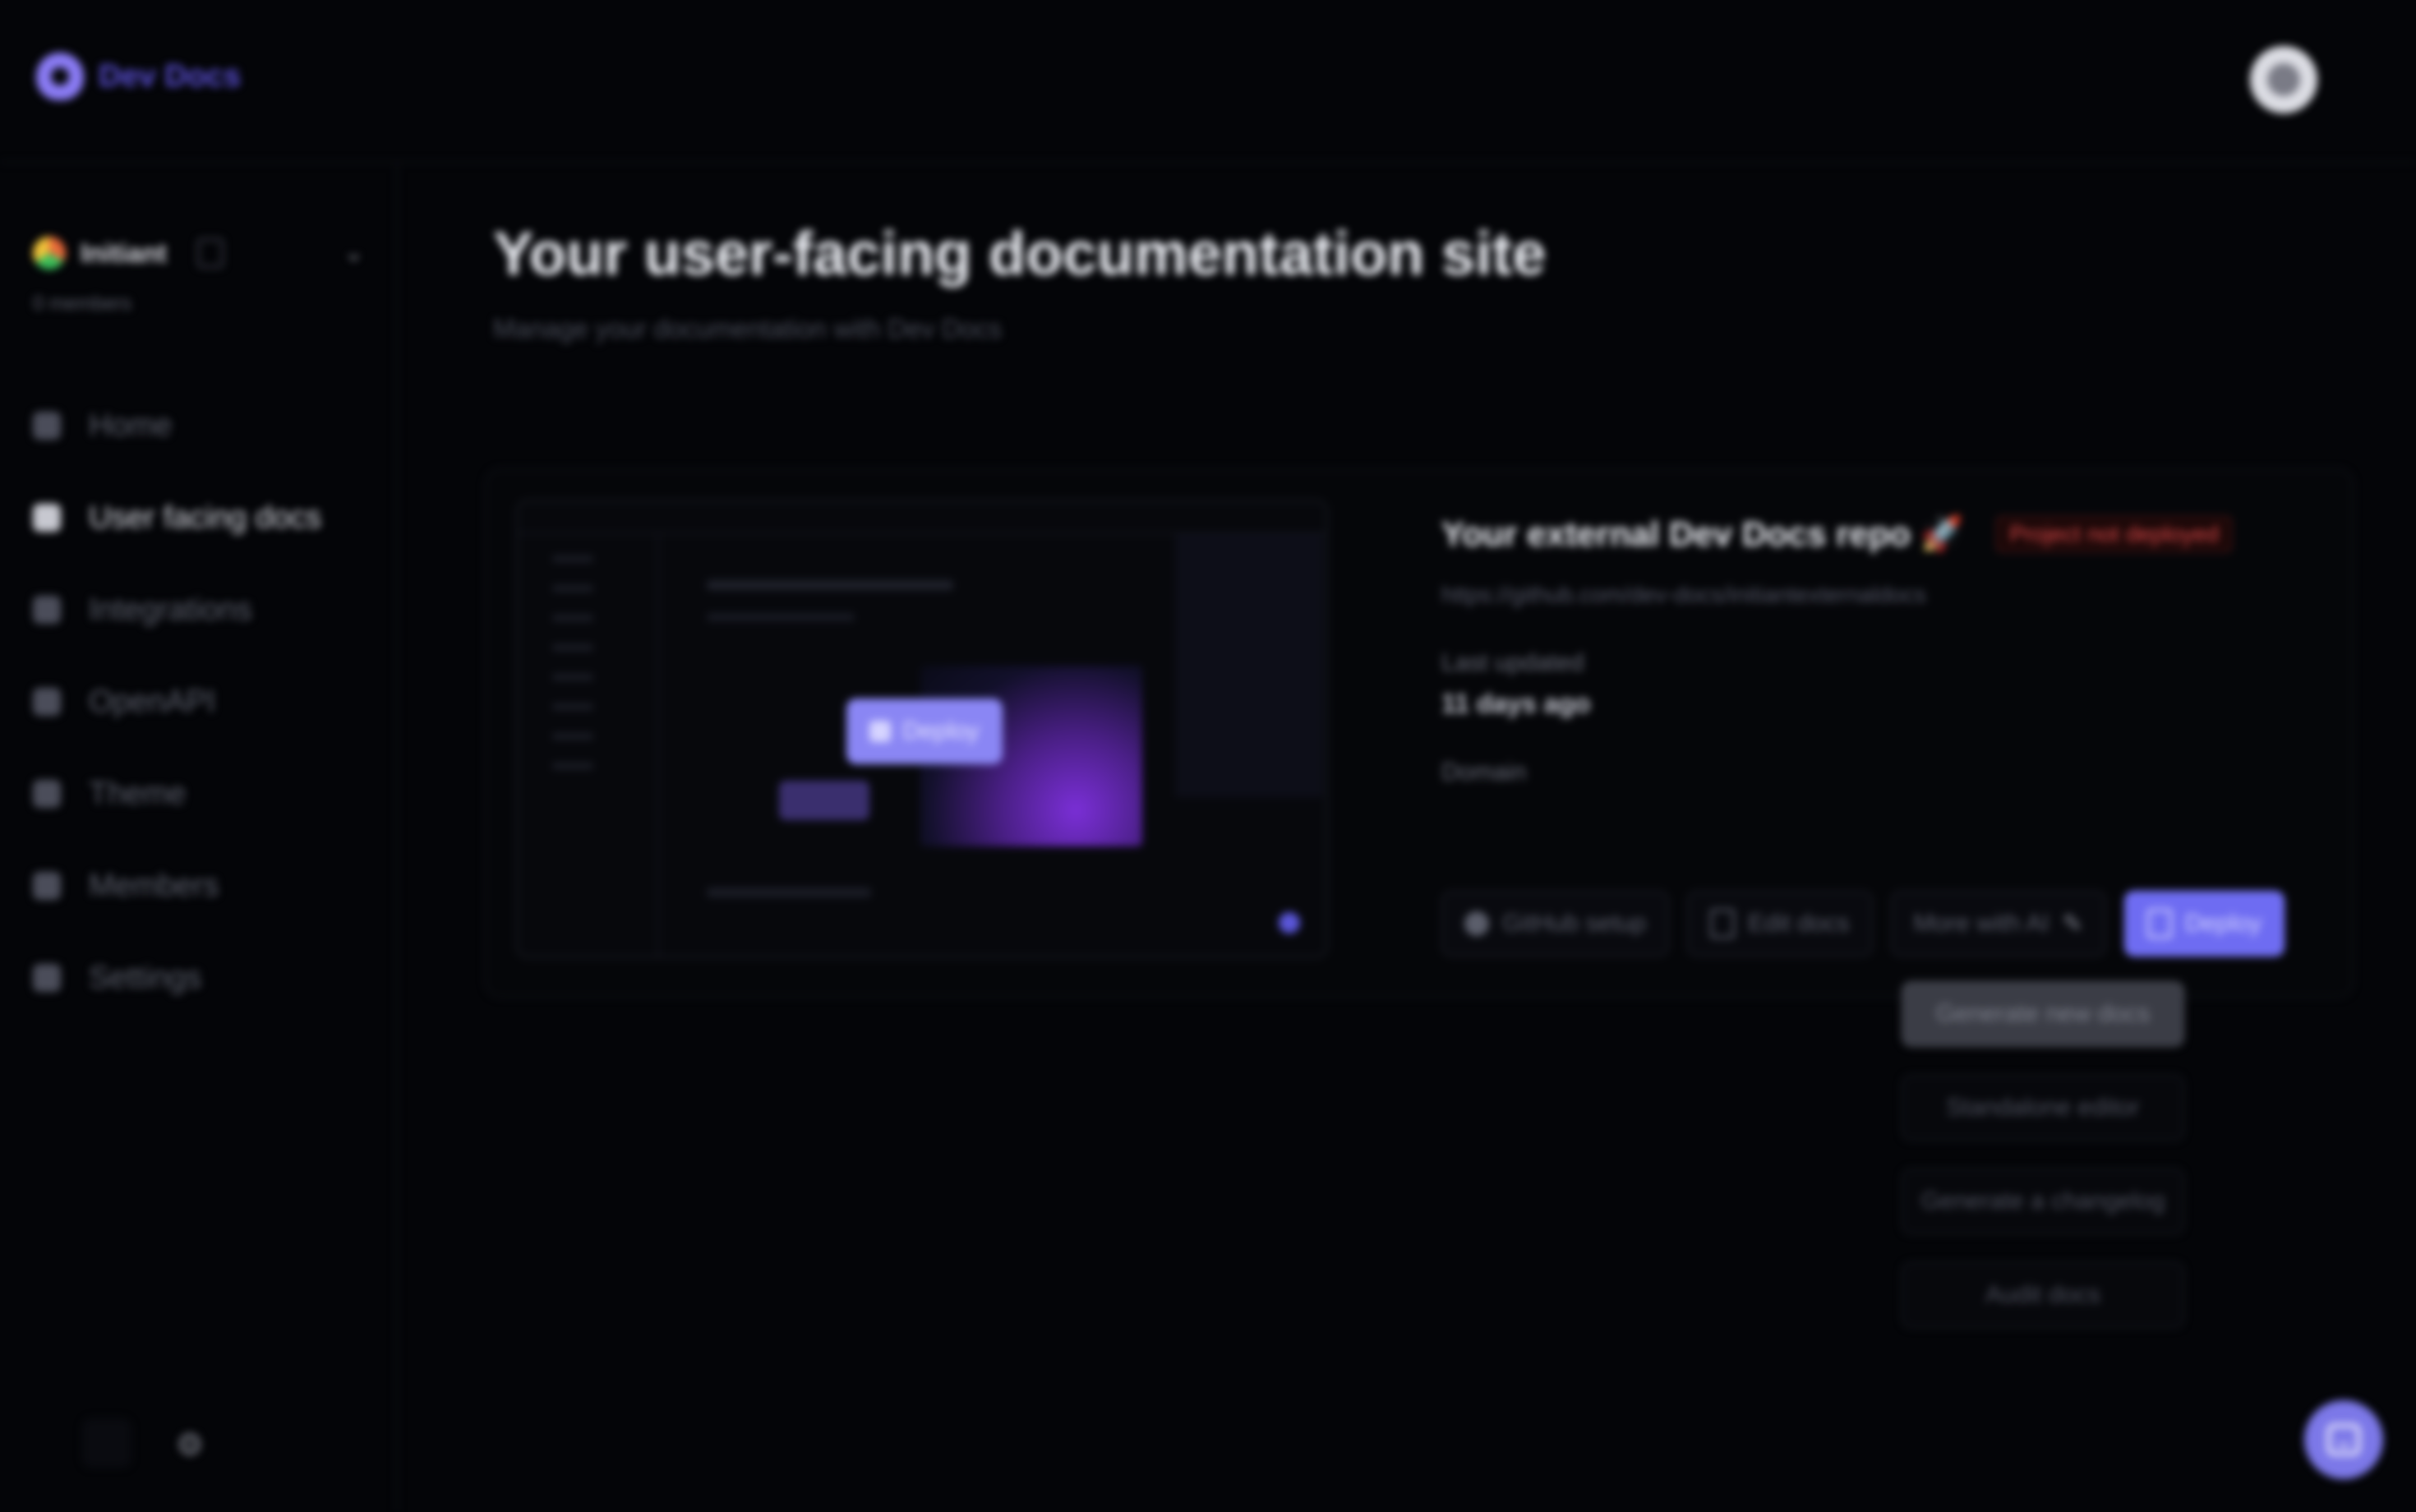 The height and width of the screenshot is (1512, 2416). What do you see at coordinates (106, 1443) in the screenshot?
I see `theme-toggle` at bounding box center [106, 1443].